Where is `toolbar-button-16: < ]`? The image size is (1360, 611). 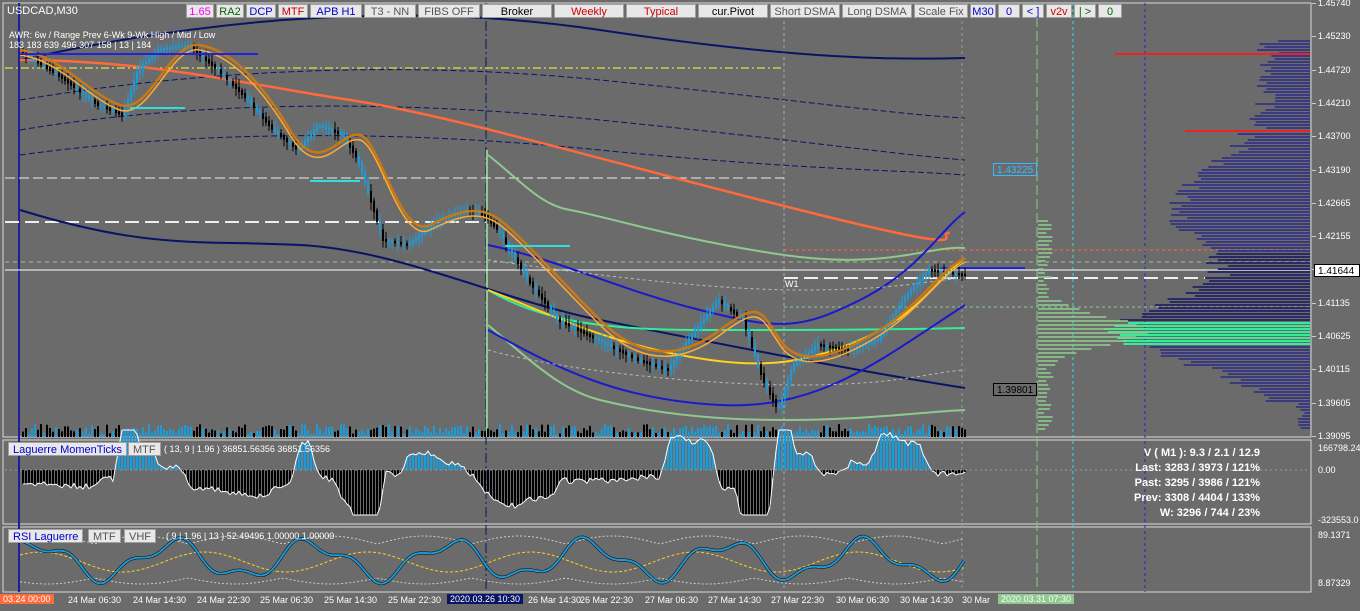 toolbar-button-16: < ] is located at coordinates (1033, 11).